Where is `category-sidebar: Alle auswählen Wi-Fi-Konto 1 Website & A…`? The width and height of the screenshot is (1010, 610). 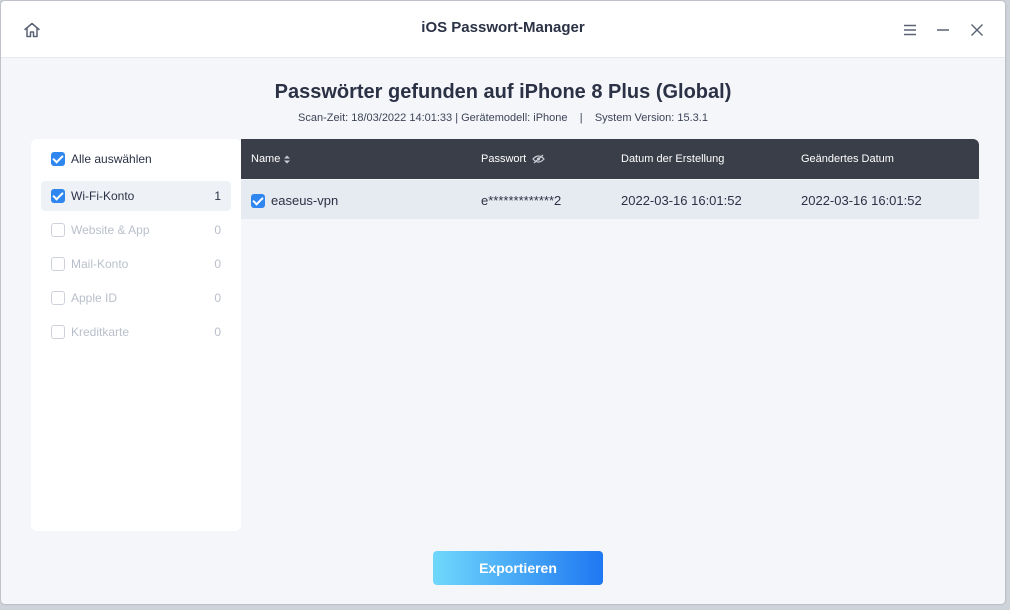 category-sidebar: Alle auswählen Wi-Fi-Konto 1 Website & A… is located at coordinates (136, 335).